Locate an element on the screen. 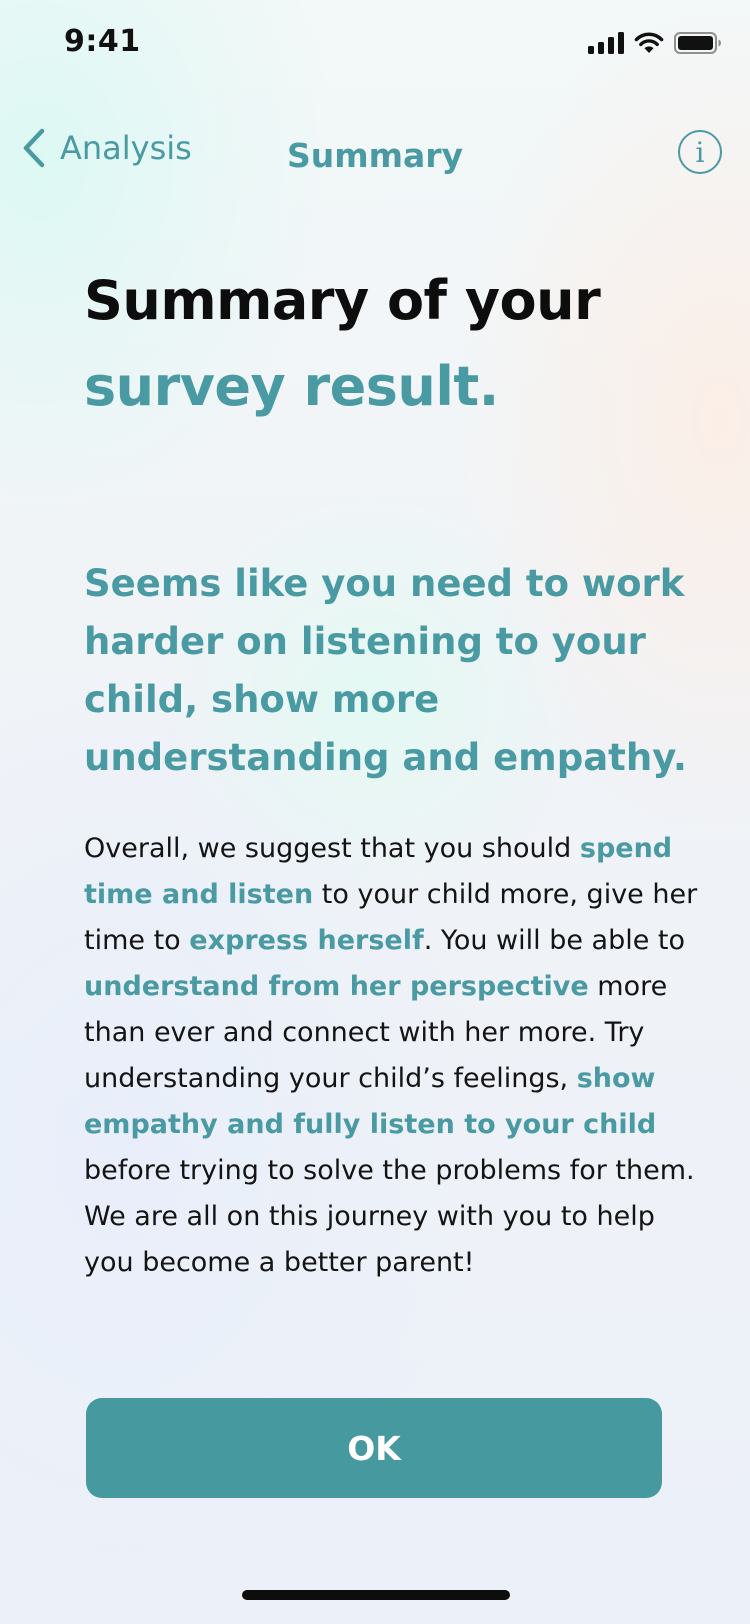 This screenshot has height=1624, width=750. cellular-signal-icon is located at coordinates (606, 43).